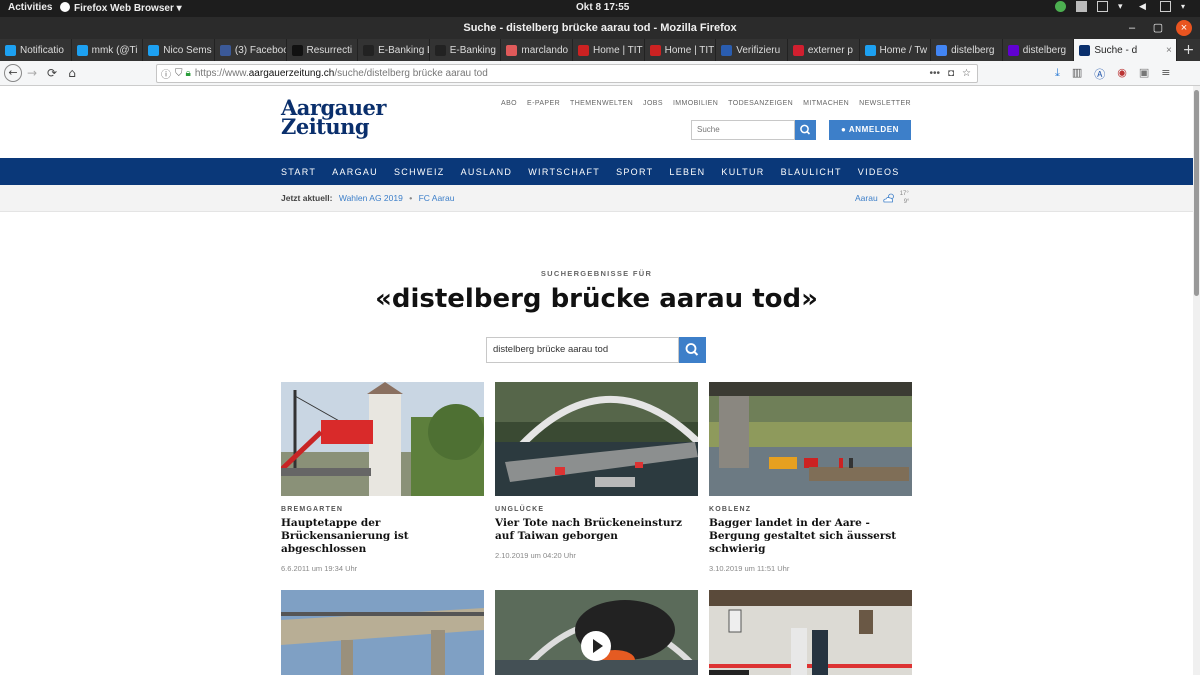 The width and height of the screenshot is (1200, 675). I want to click on browser-tab: (3) Faceboo, so click(251, 50).